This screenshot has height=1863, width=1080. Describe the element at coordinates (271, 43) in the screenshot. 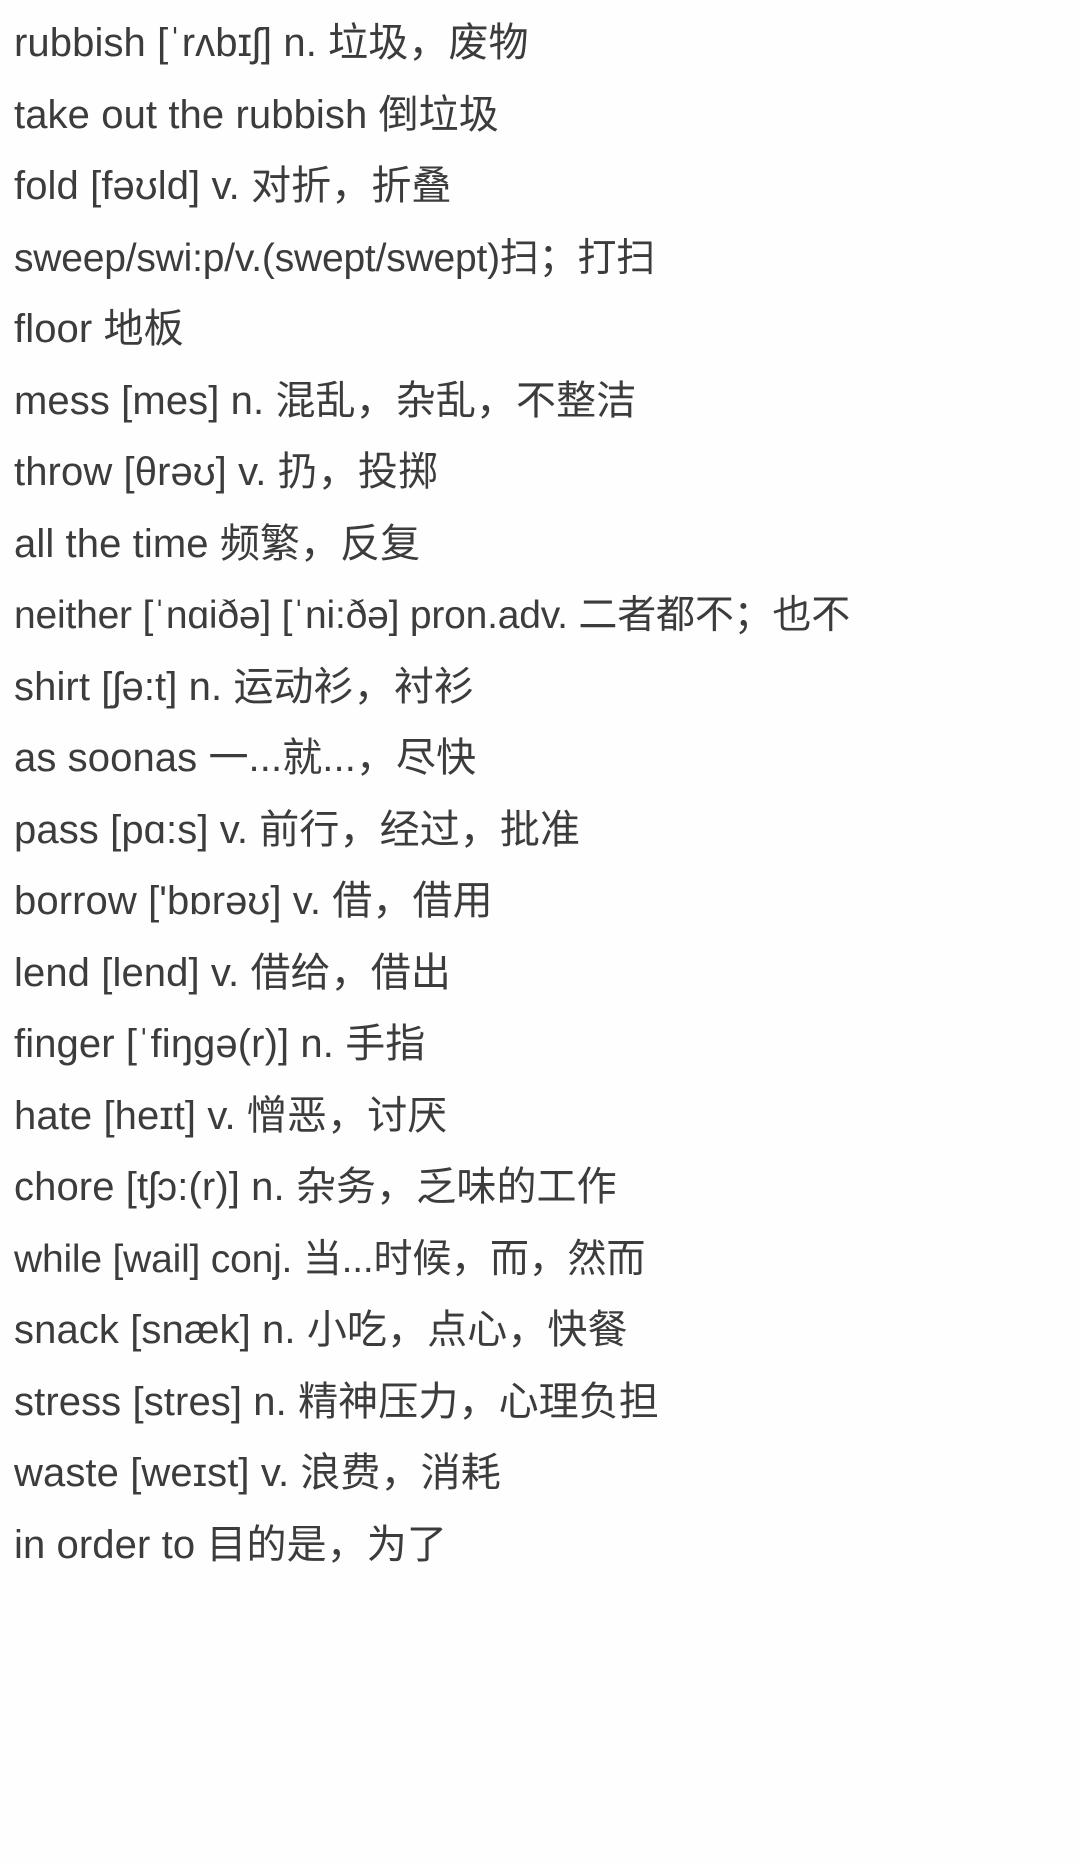

I see `vocabulary-entry: rubbish [ˈrʌbɪʃ] n. 垃圾，废物` at that location.